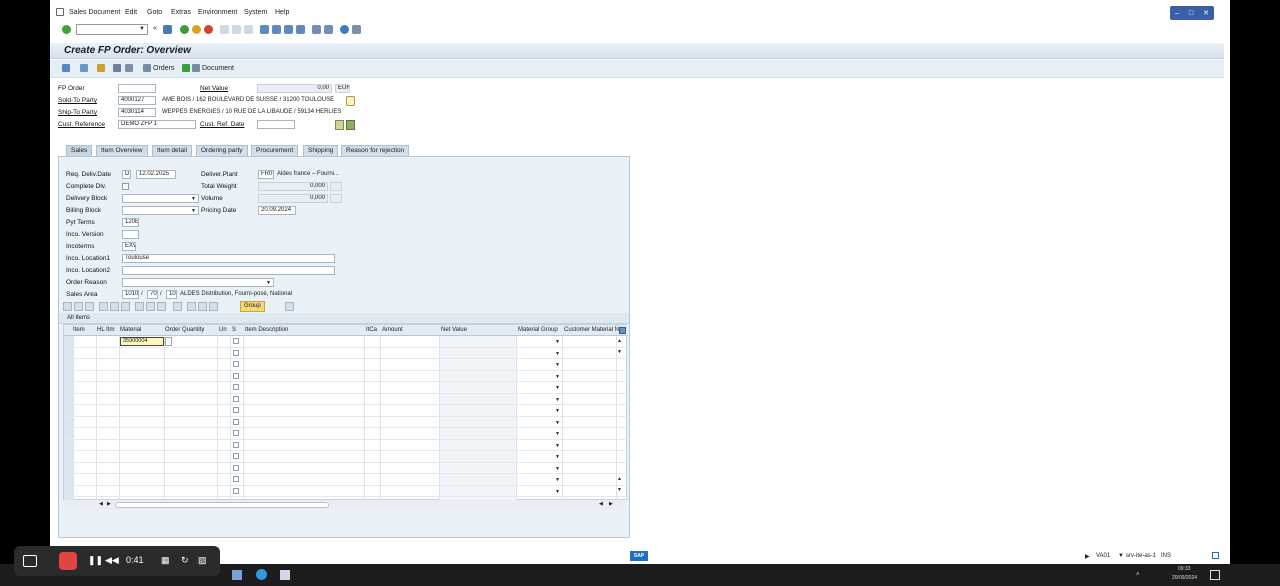 The width and height of the screenshot is (1280, 586). Describe the element at coordinates (89, 306) in the screenshot. I see `delete-row-icon` at that location.